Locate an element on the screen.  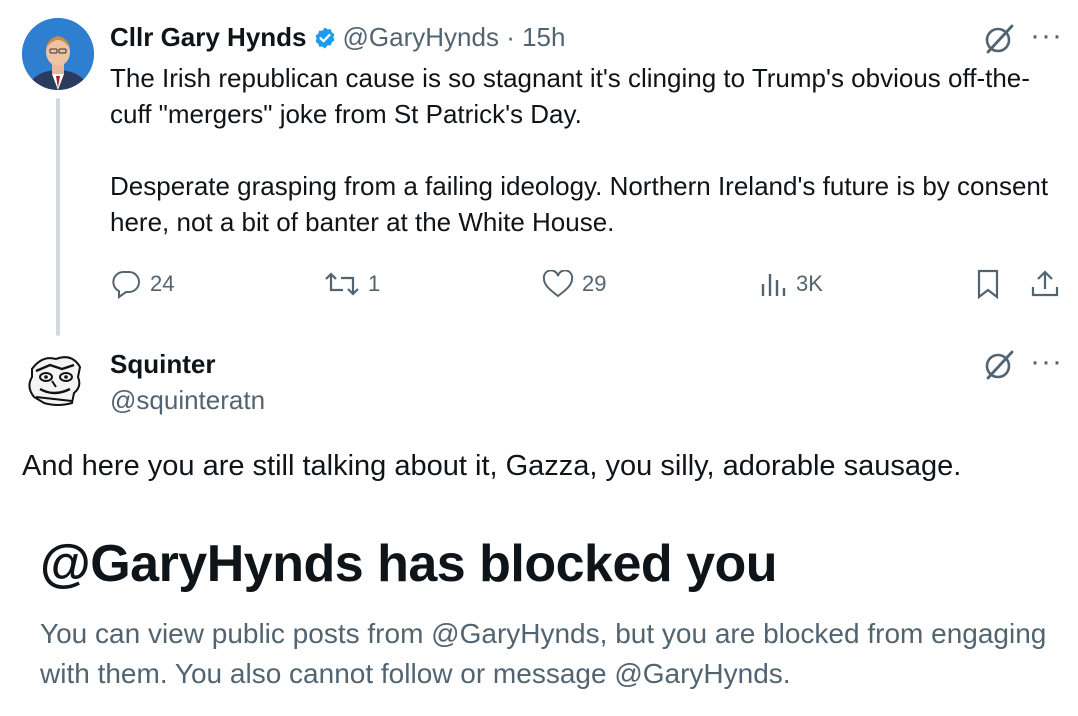
bookmark-button is located at coordinates (992, 284).